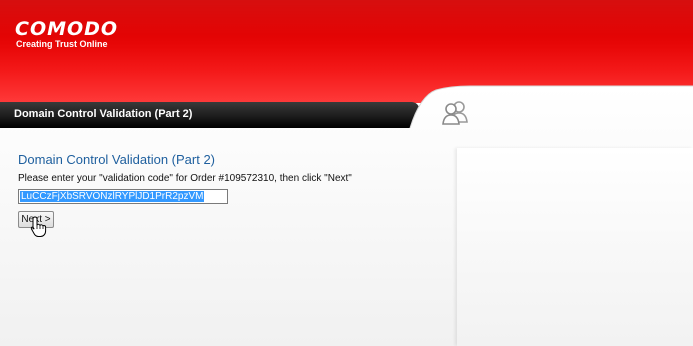  I want to click on validation-code-selected-text: LuCCzFjXbSRVONzlRYPlJD1PrR2pzVM, so click(112, 196).